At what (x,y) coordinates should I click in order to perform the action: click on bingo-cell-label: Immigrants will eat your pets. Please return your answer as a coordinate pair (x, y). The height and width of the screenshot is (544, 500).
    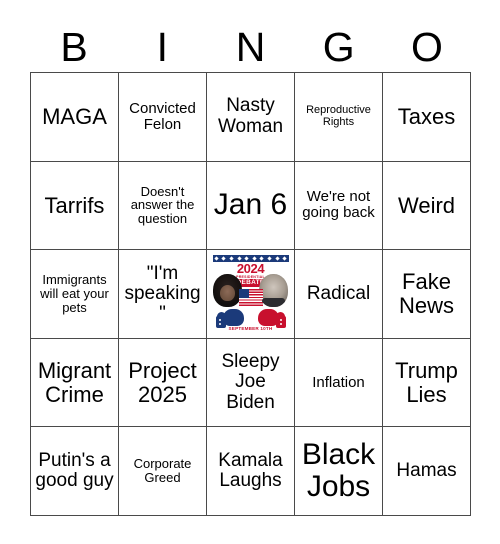
    Looking at the image, I should click on (74, 293).